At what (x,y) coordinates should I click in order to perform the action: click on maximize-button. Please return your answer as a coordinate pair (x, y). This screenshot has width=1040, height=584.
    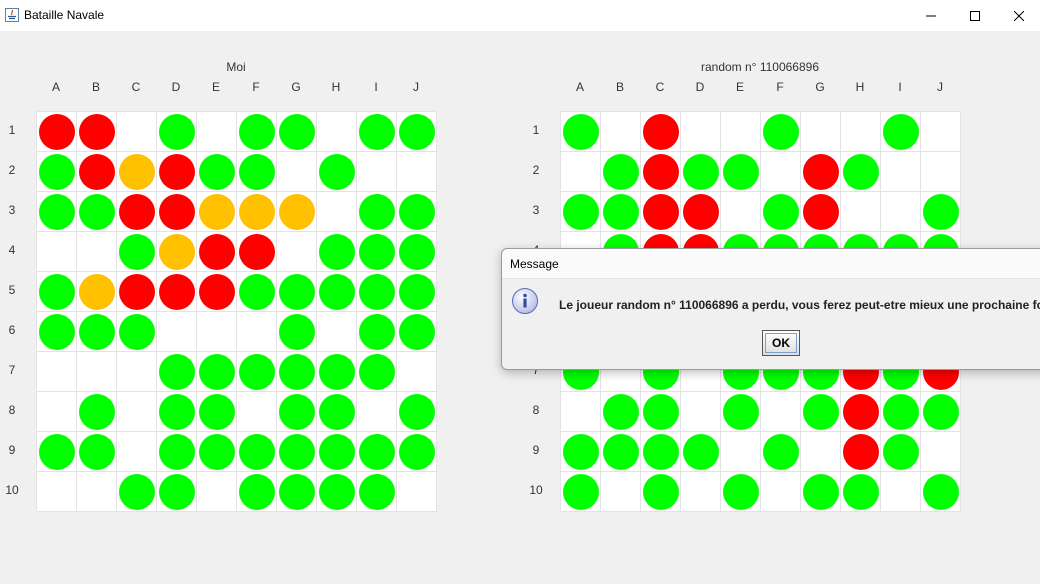
    Looking at the image, I should click on (975, 15).